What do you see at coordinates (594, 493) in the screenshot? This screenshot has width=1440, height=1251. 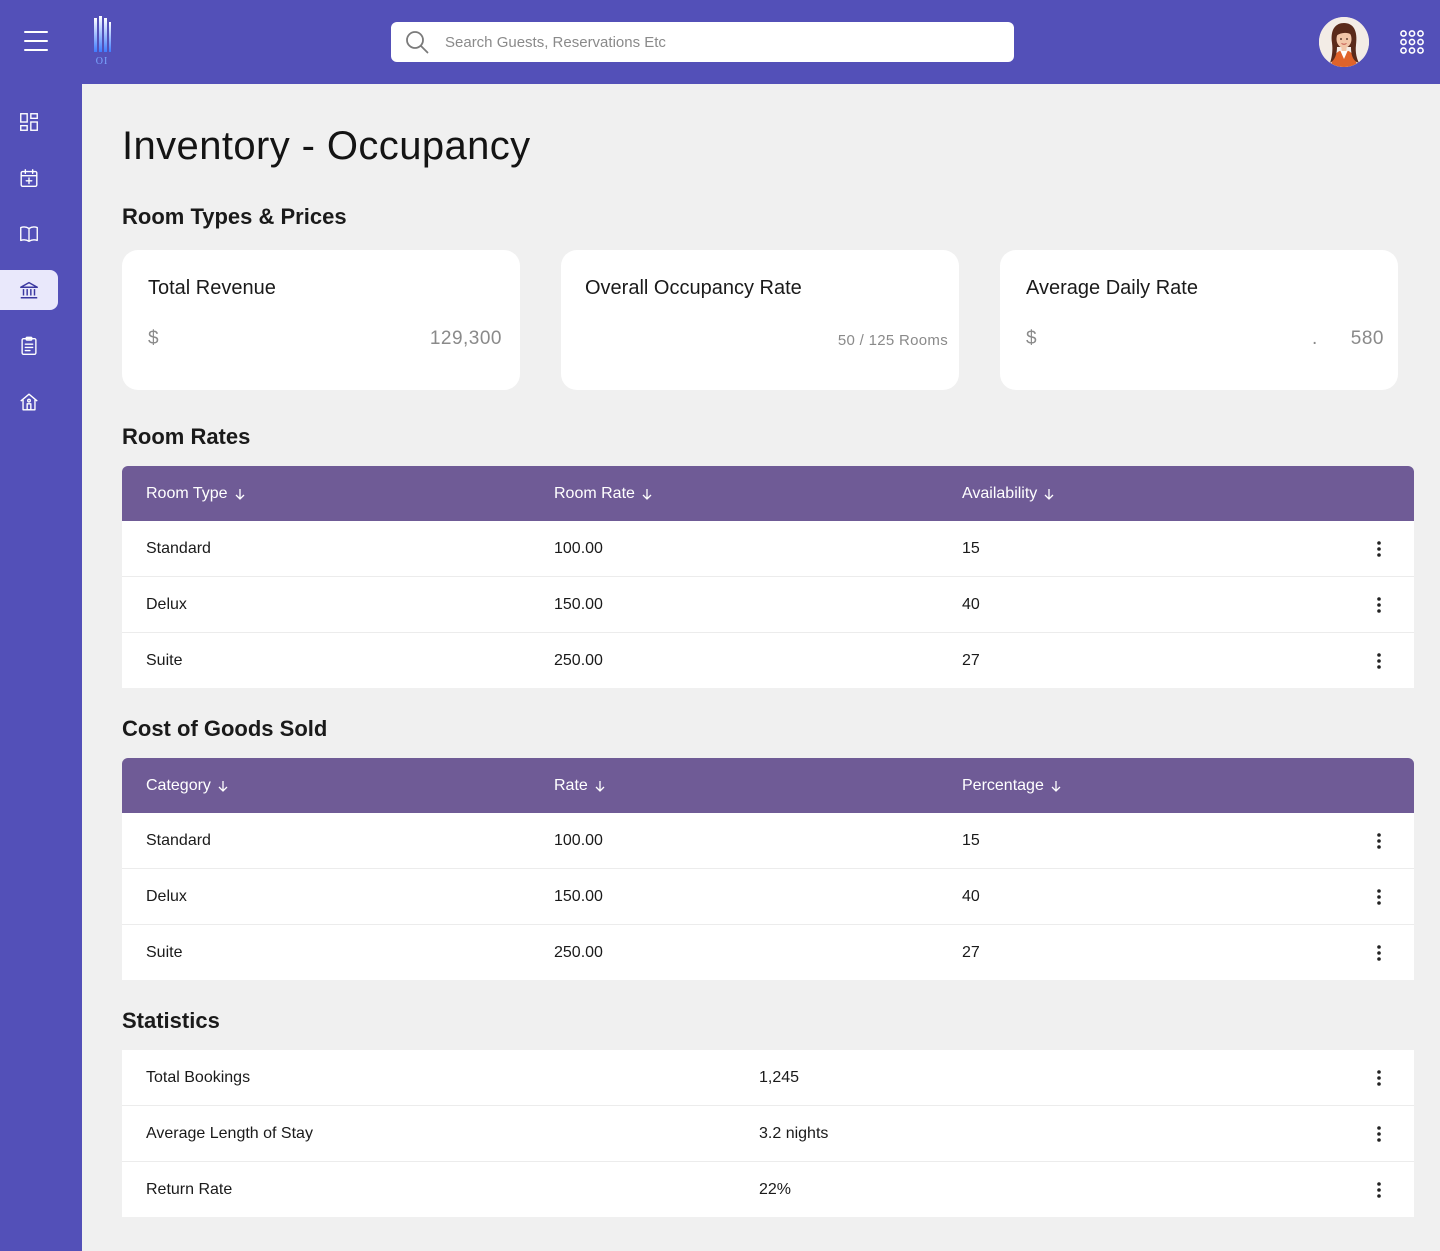 I see `column-header-label: Room Rate` at bounding box center [594, 493].